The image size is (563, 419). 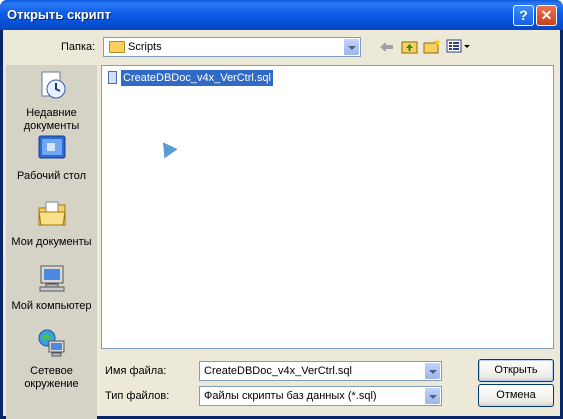 I want to click on filetype-select: Файлы скрипты баз данных (*.sql), so click(x=320, y=396).